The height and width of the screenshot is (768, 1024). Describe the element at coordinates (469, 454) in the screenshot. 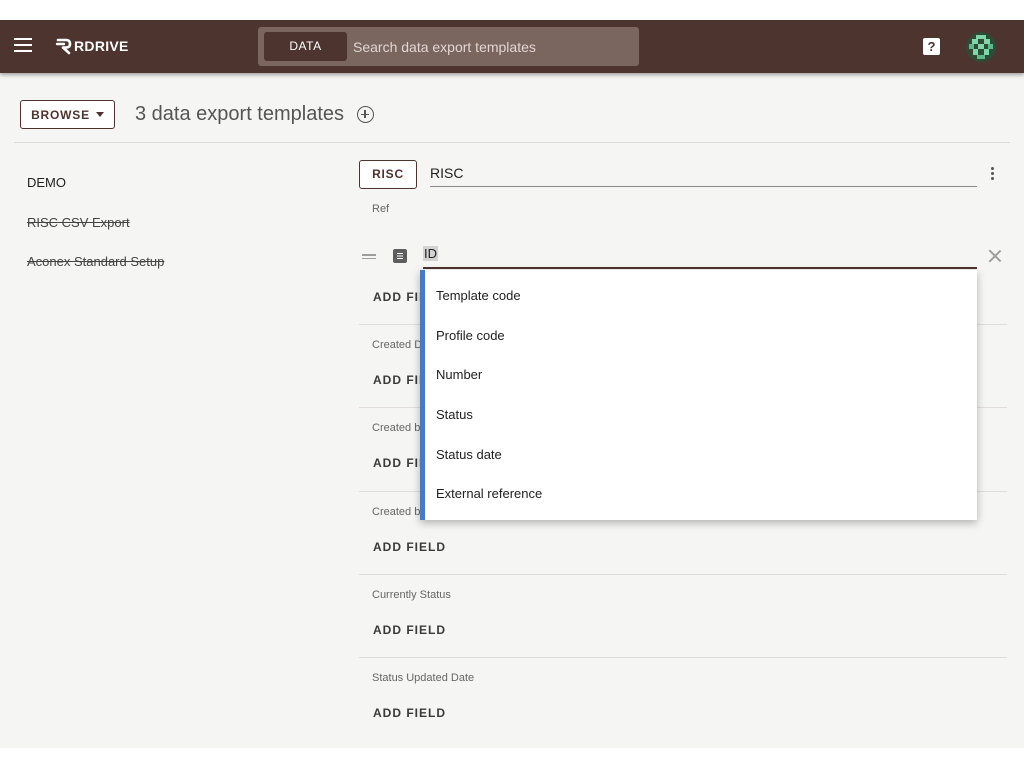

I see `dropdown-option-status-date: Status date` at that location.